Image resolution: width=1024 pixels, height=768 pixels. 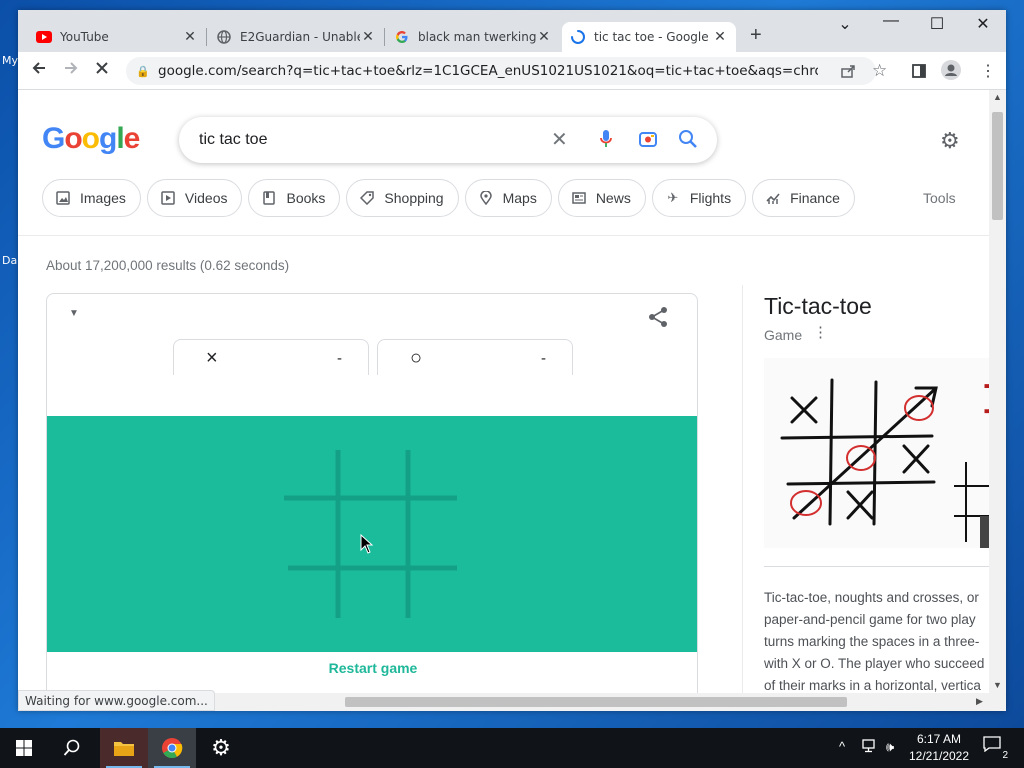 I want to click on chip-books: Books, so click(x=294, y=198).